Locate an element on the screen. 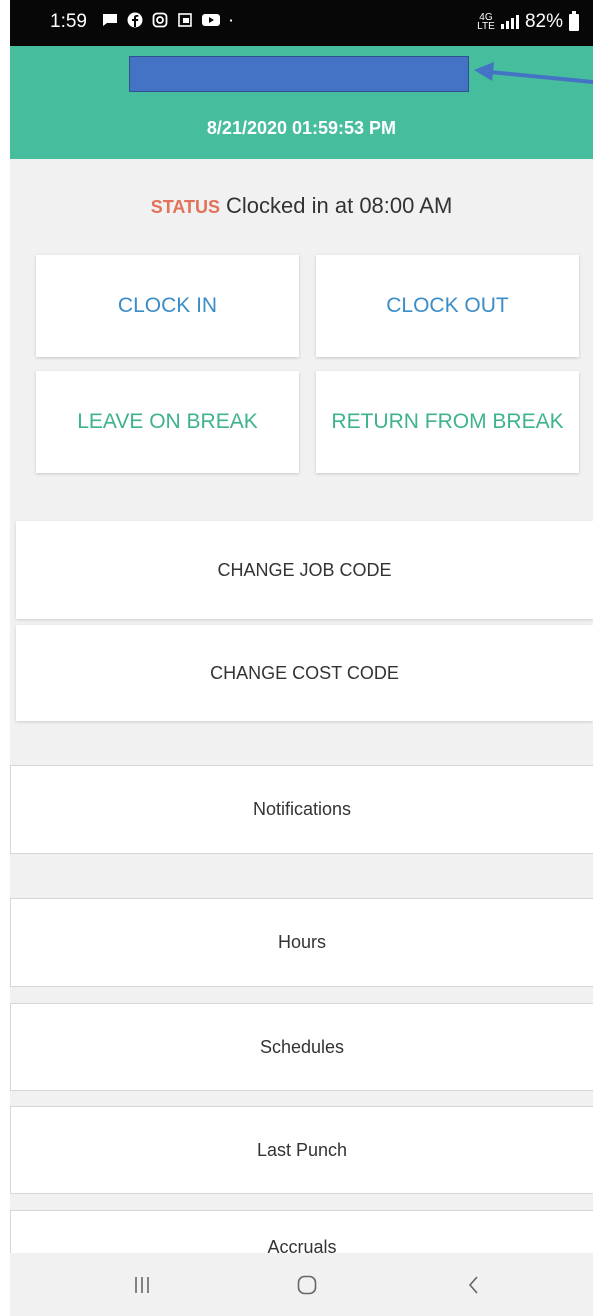 This screenshot has width=593, height=1316. status-bar: 1:59 4G LTE 82% is located at coordinates (301, 23).